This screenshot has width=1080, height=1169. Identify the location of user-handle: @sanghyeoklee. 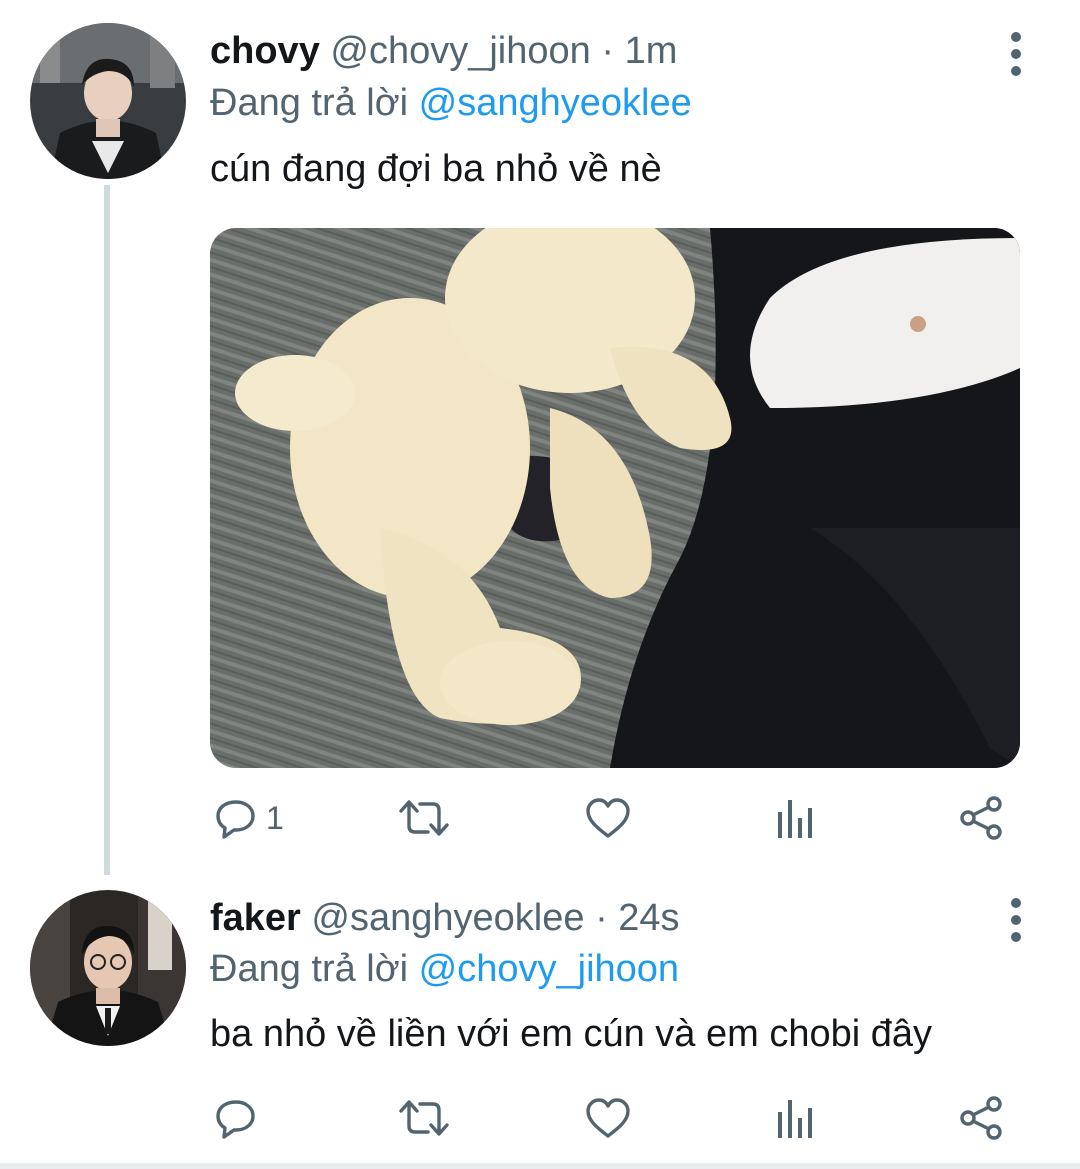
(447, 918).